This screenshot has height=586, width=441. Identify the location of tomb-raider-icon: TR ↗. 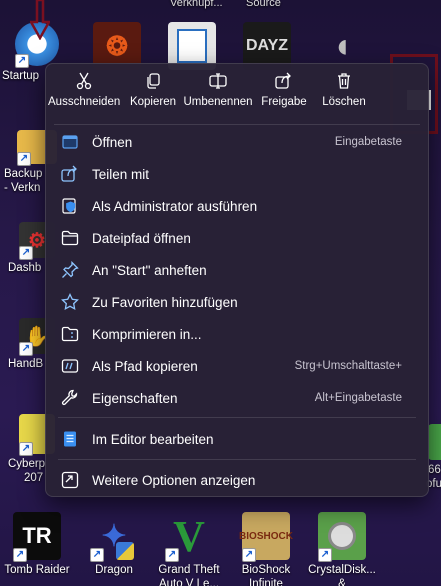
(37, 537).